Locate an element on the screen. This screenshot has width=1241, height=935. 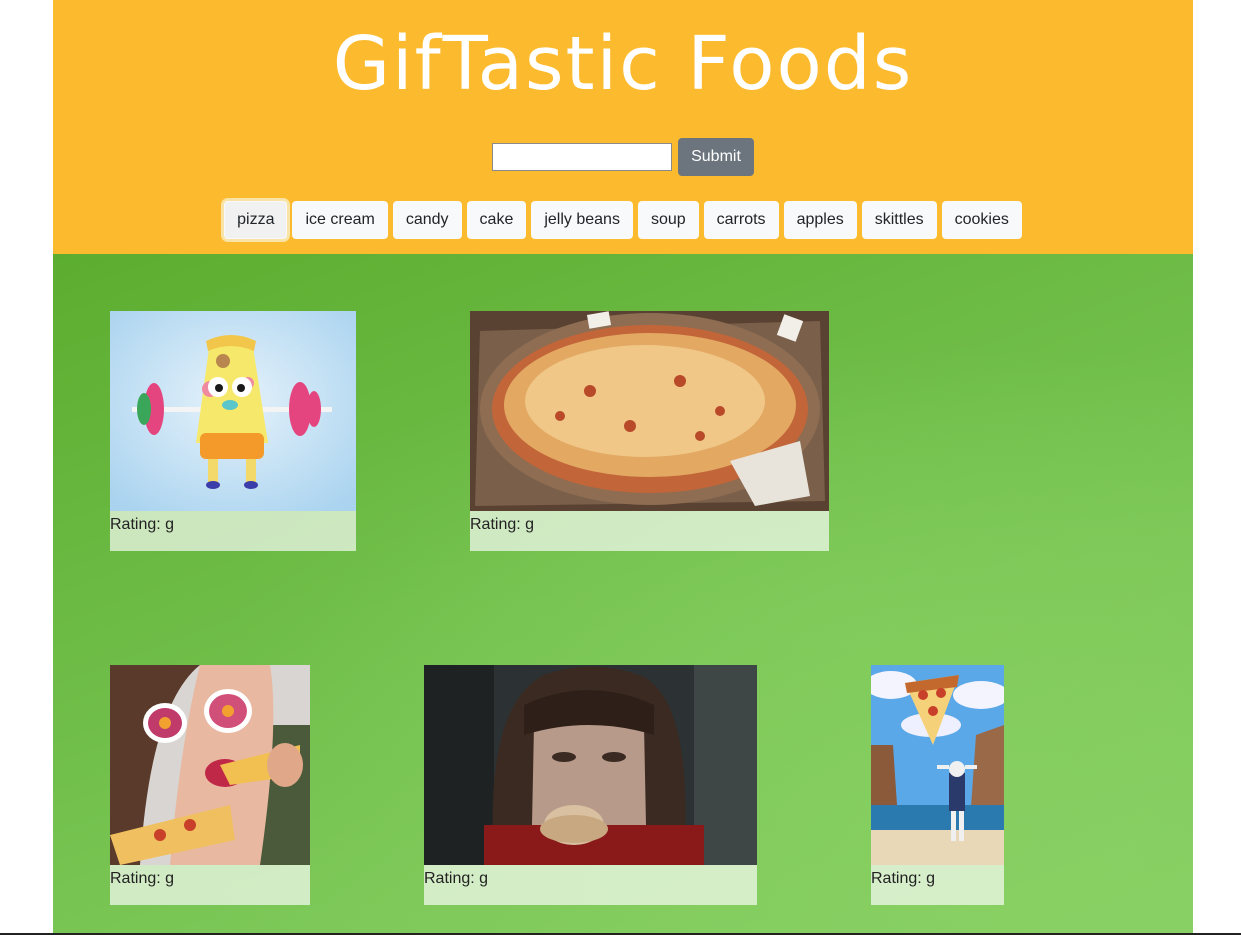
topic-button-apples: apples is located at coordinates (820, 220).